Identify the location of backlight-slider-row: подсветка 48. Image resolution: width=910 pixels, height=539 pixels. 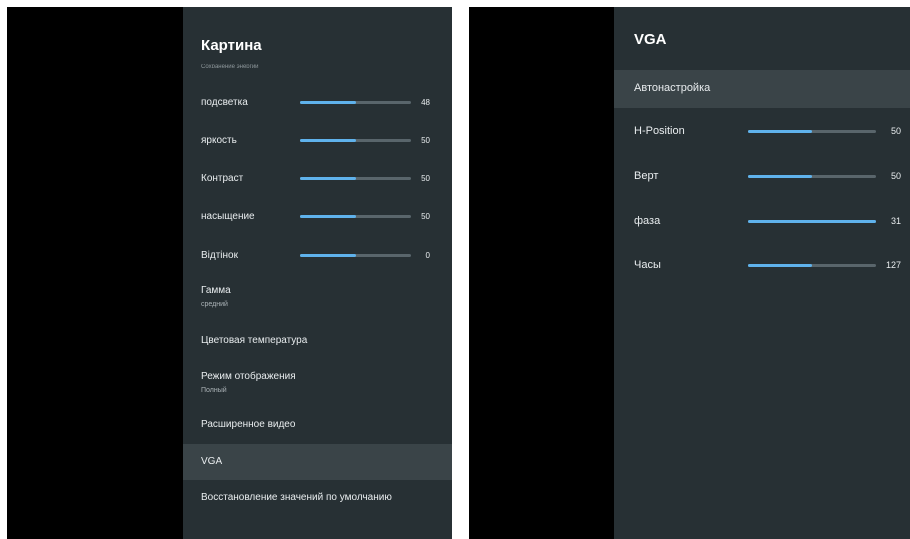
(317, 103).